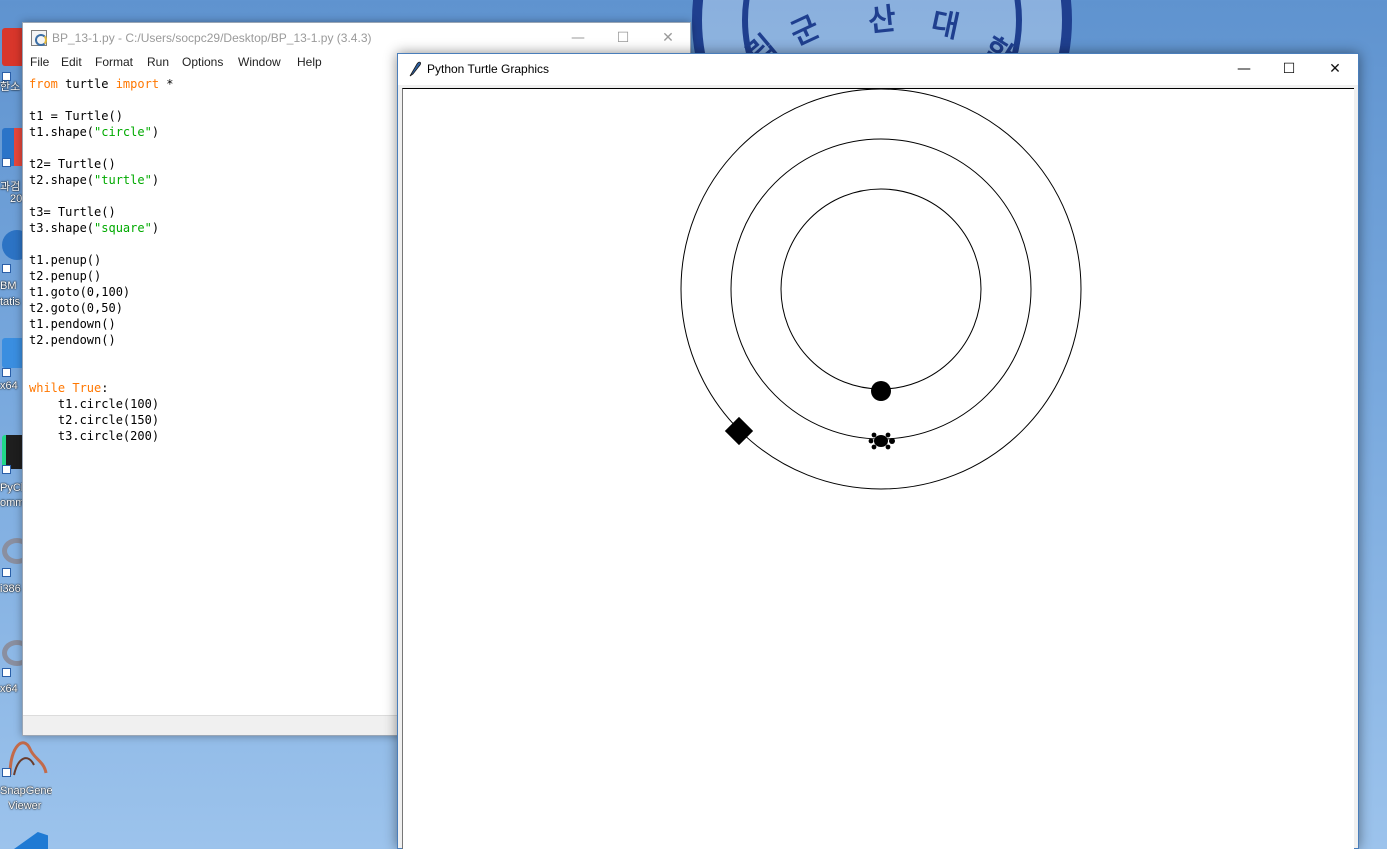  Describe the element at coordinates (71, 62) in the screenshot. I see `menu-edit: Edit` at that location.